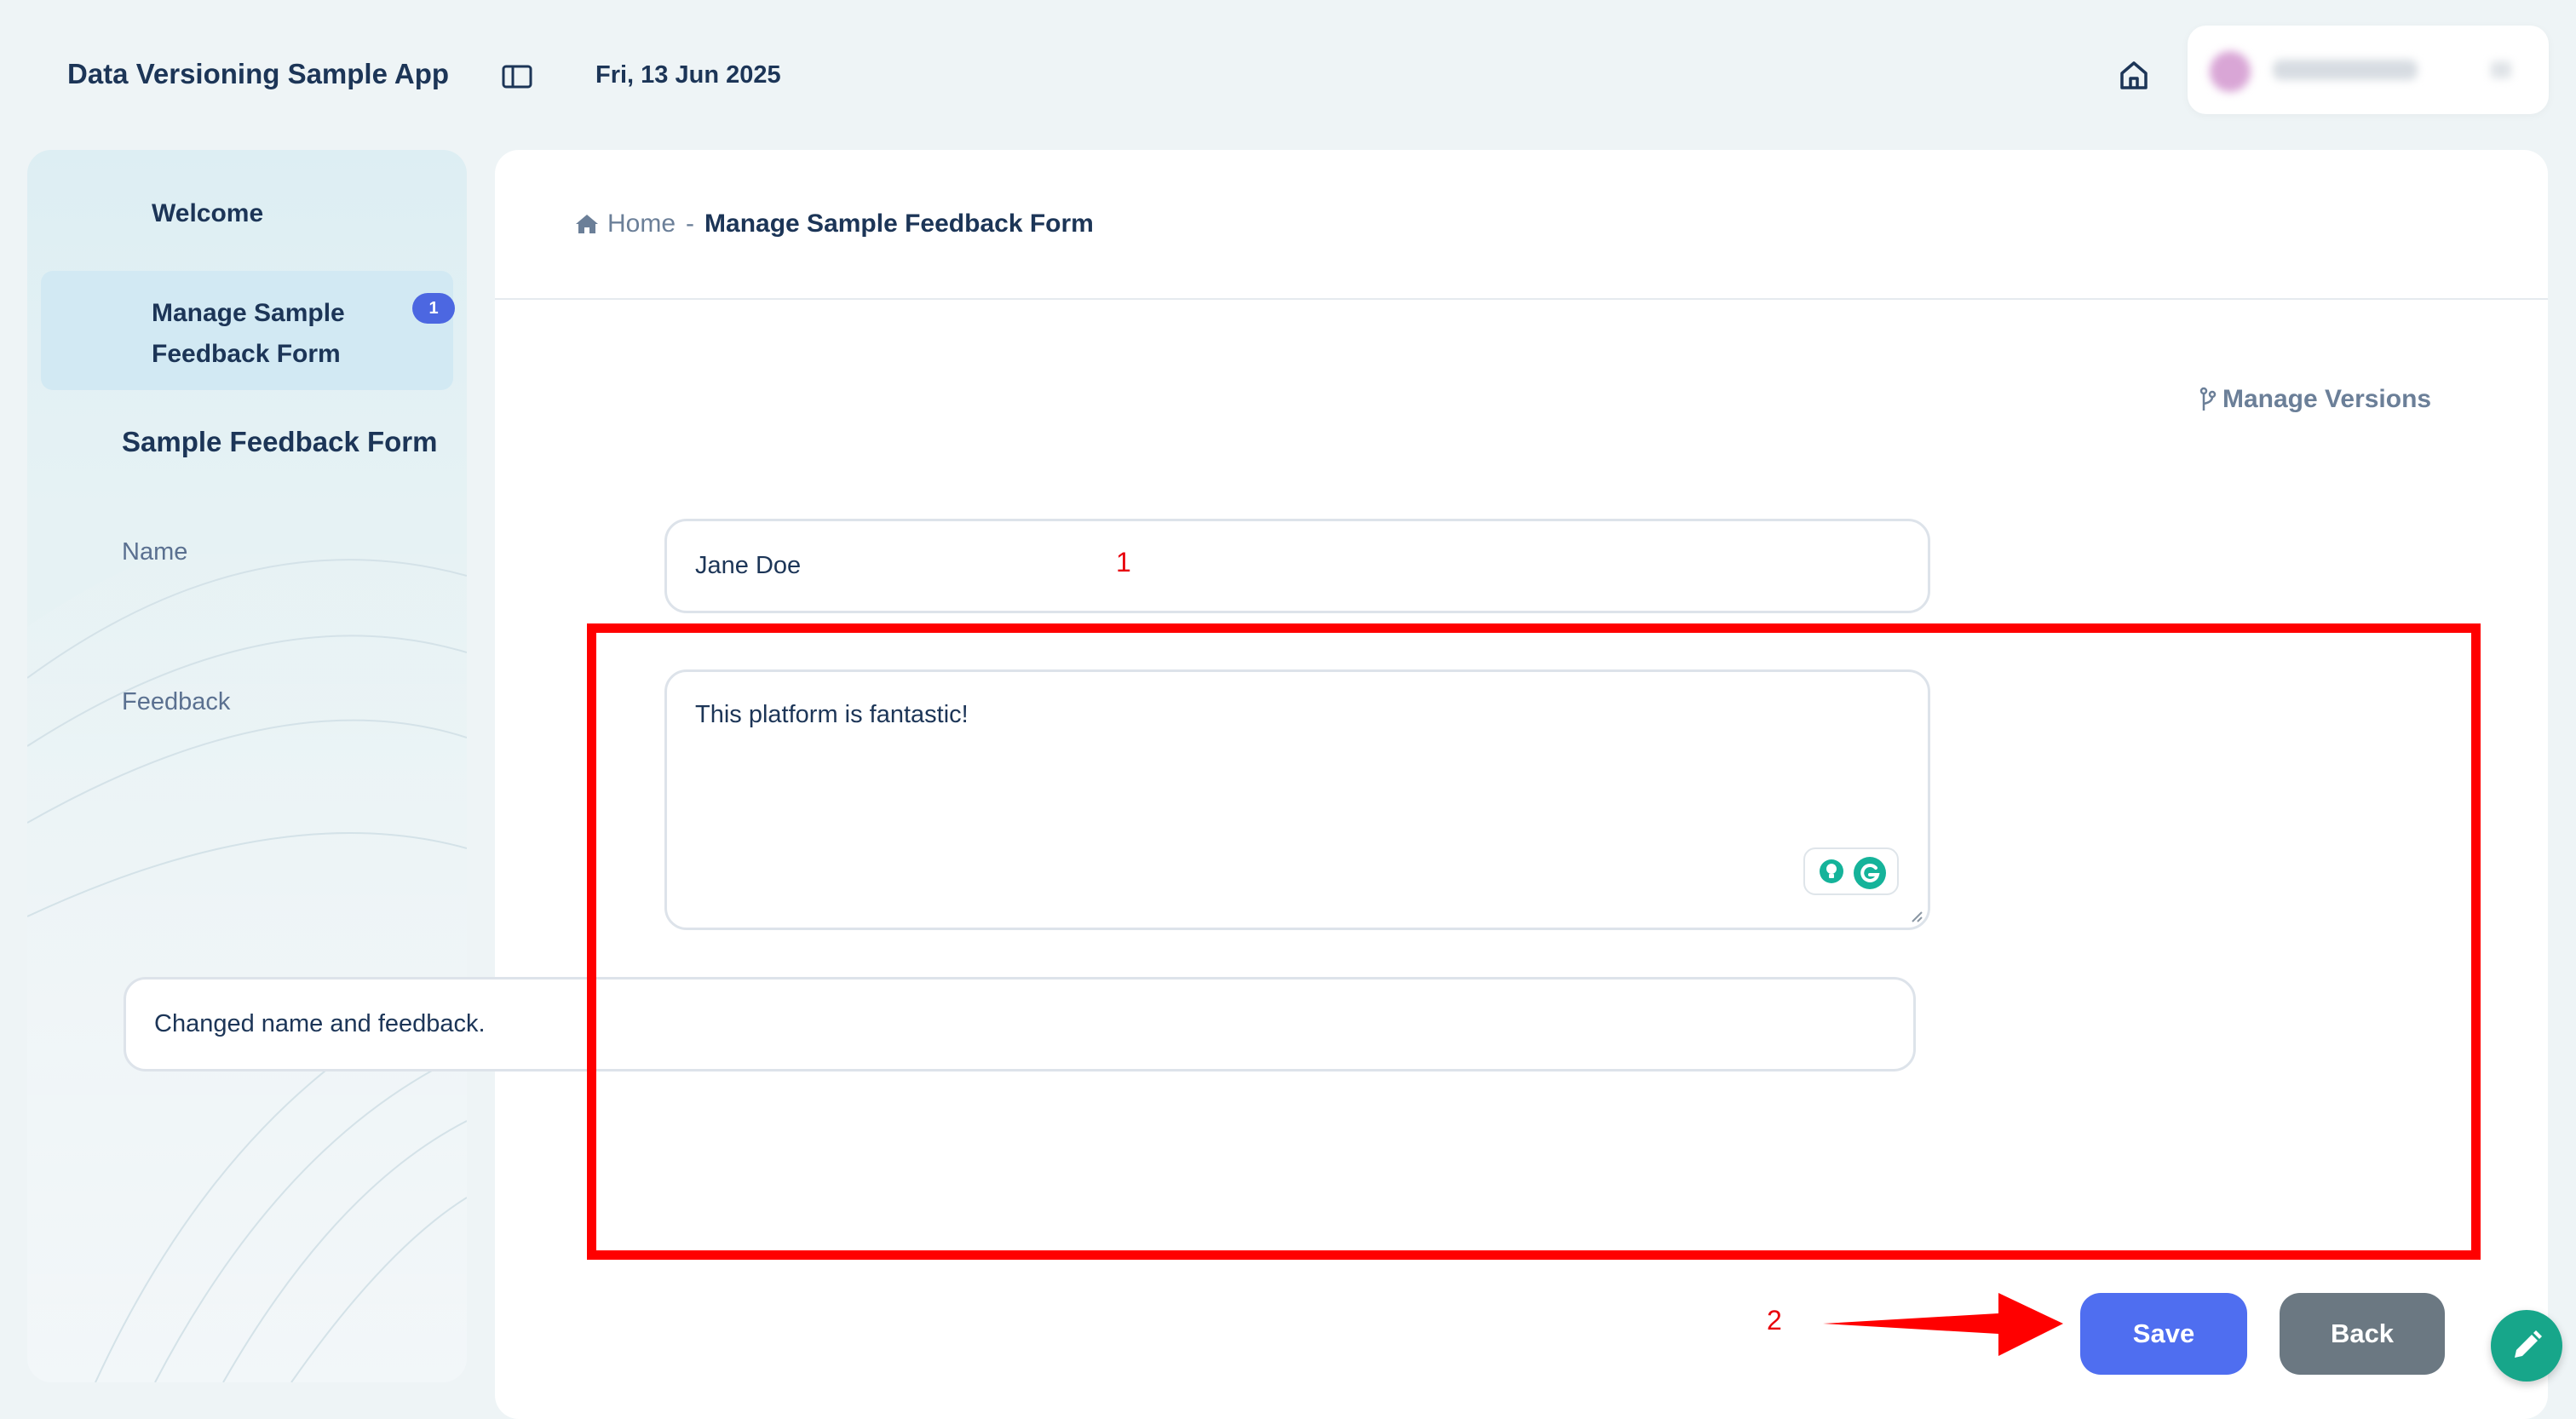 Image resolution: width=2576 pixels, height=1419 pixels. I want to click on current-date: Fri, 13 Jun 2025, so click(688, 75).